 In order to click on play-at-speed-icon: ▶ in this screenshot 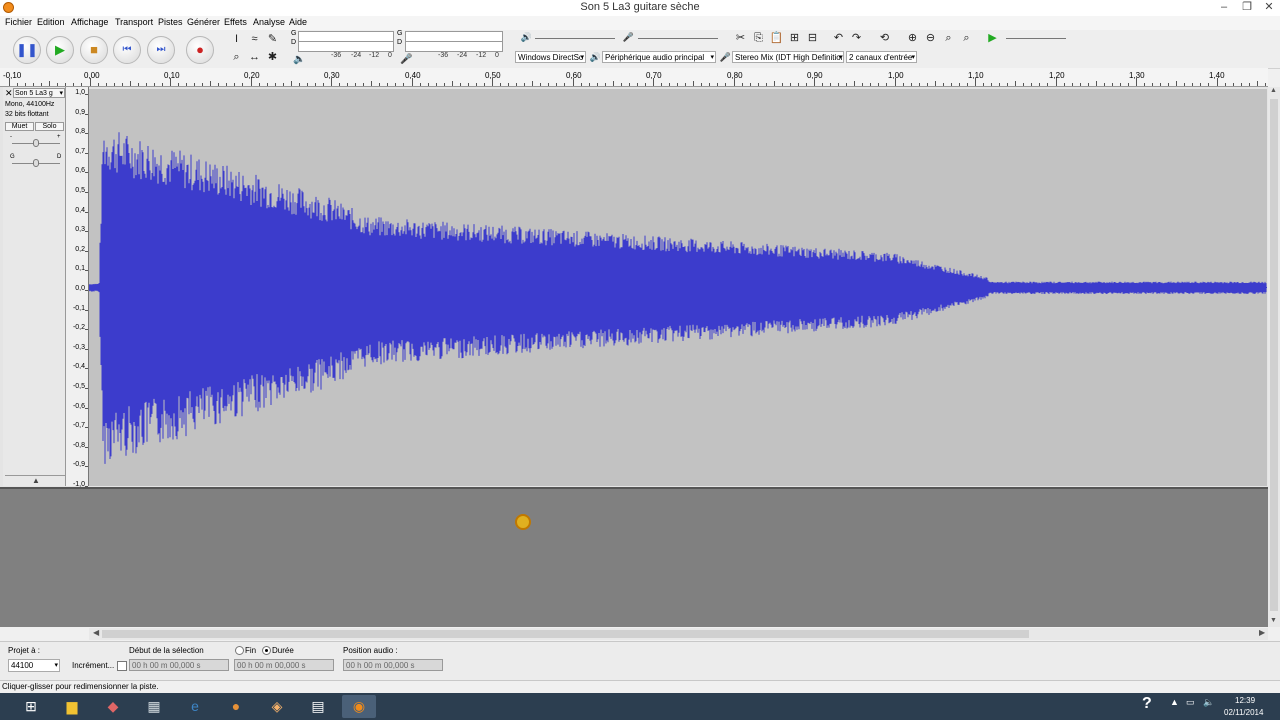, I will do `click(992, 38)`.